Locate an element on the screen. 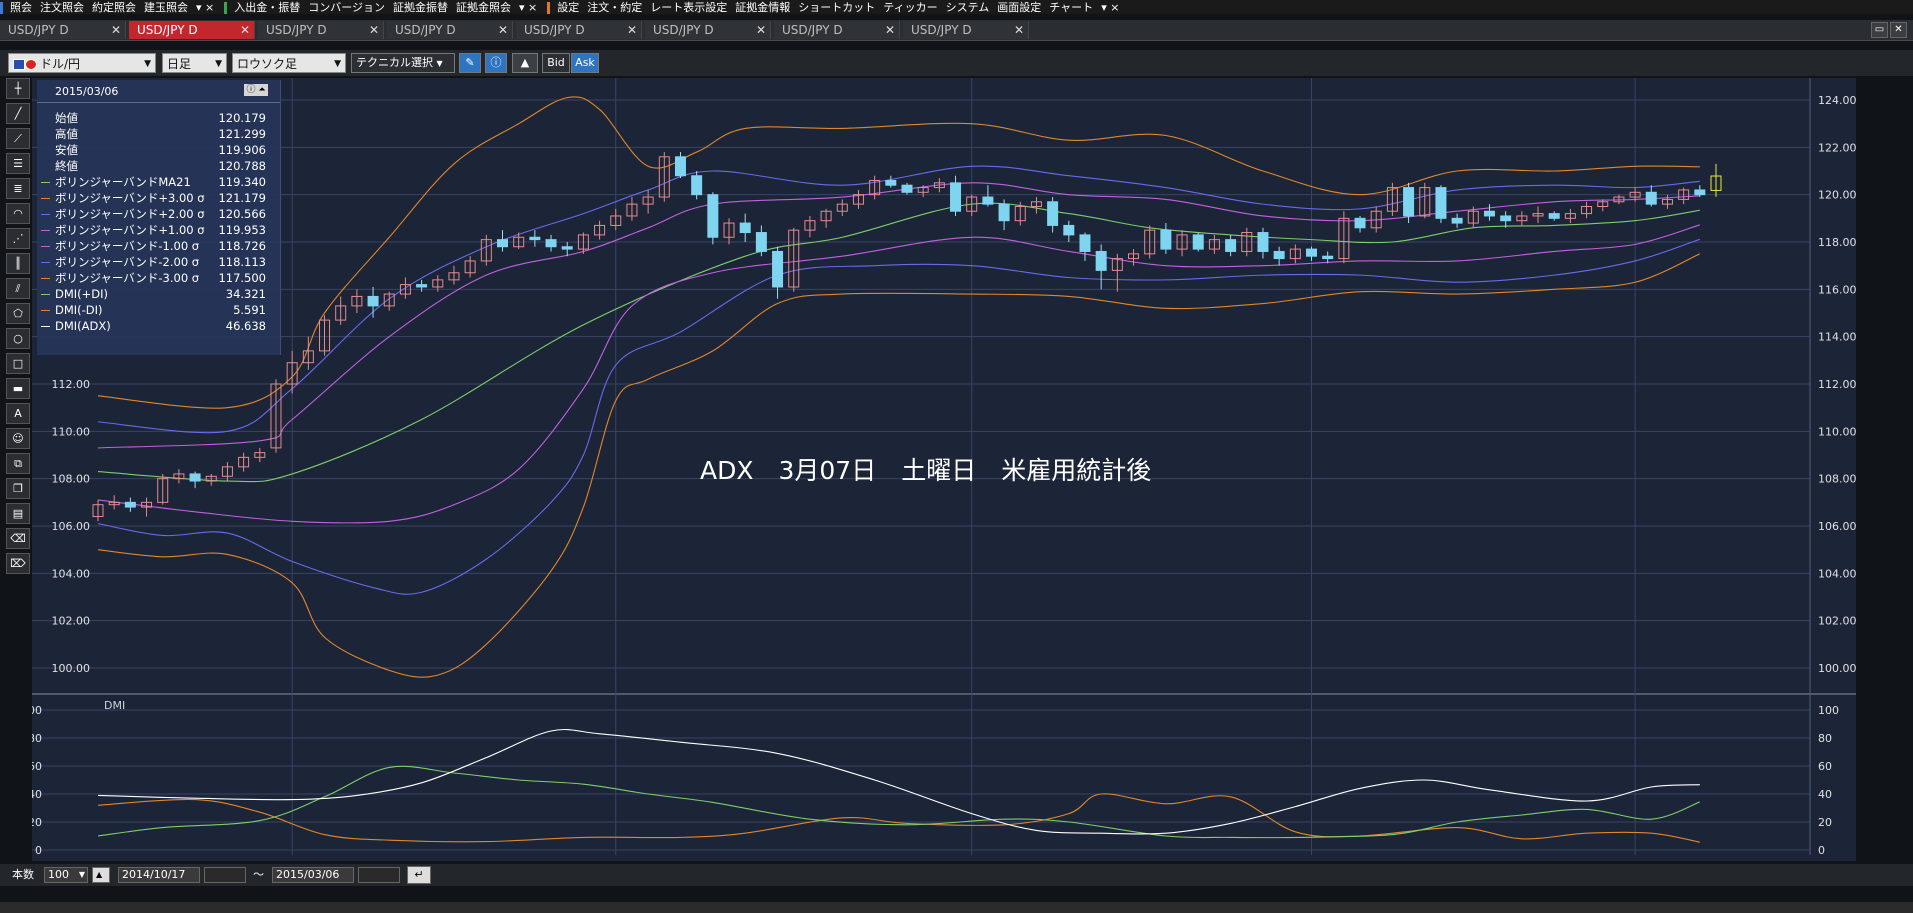  trendline-icon: ╱ is located at coordinates (18, 113).